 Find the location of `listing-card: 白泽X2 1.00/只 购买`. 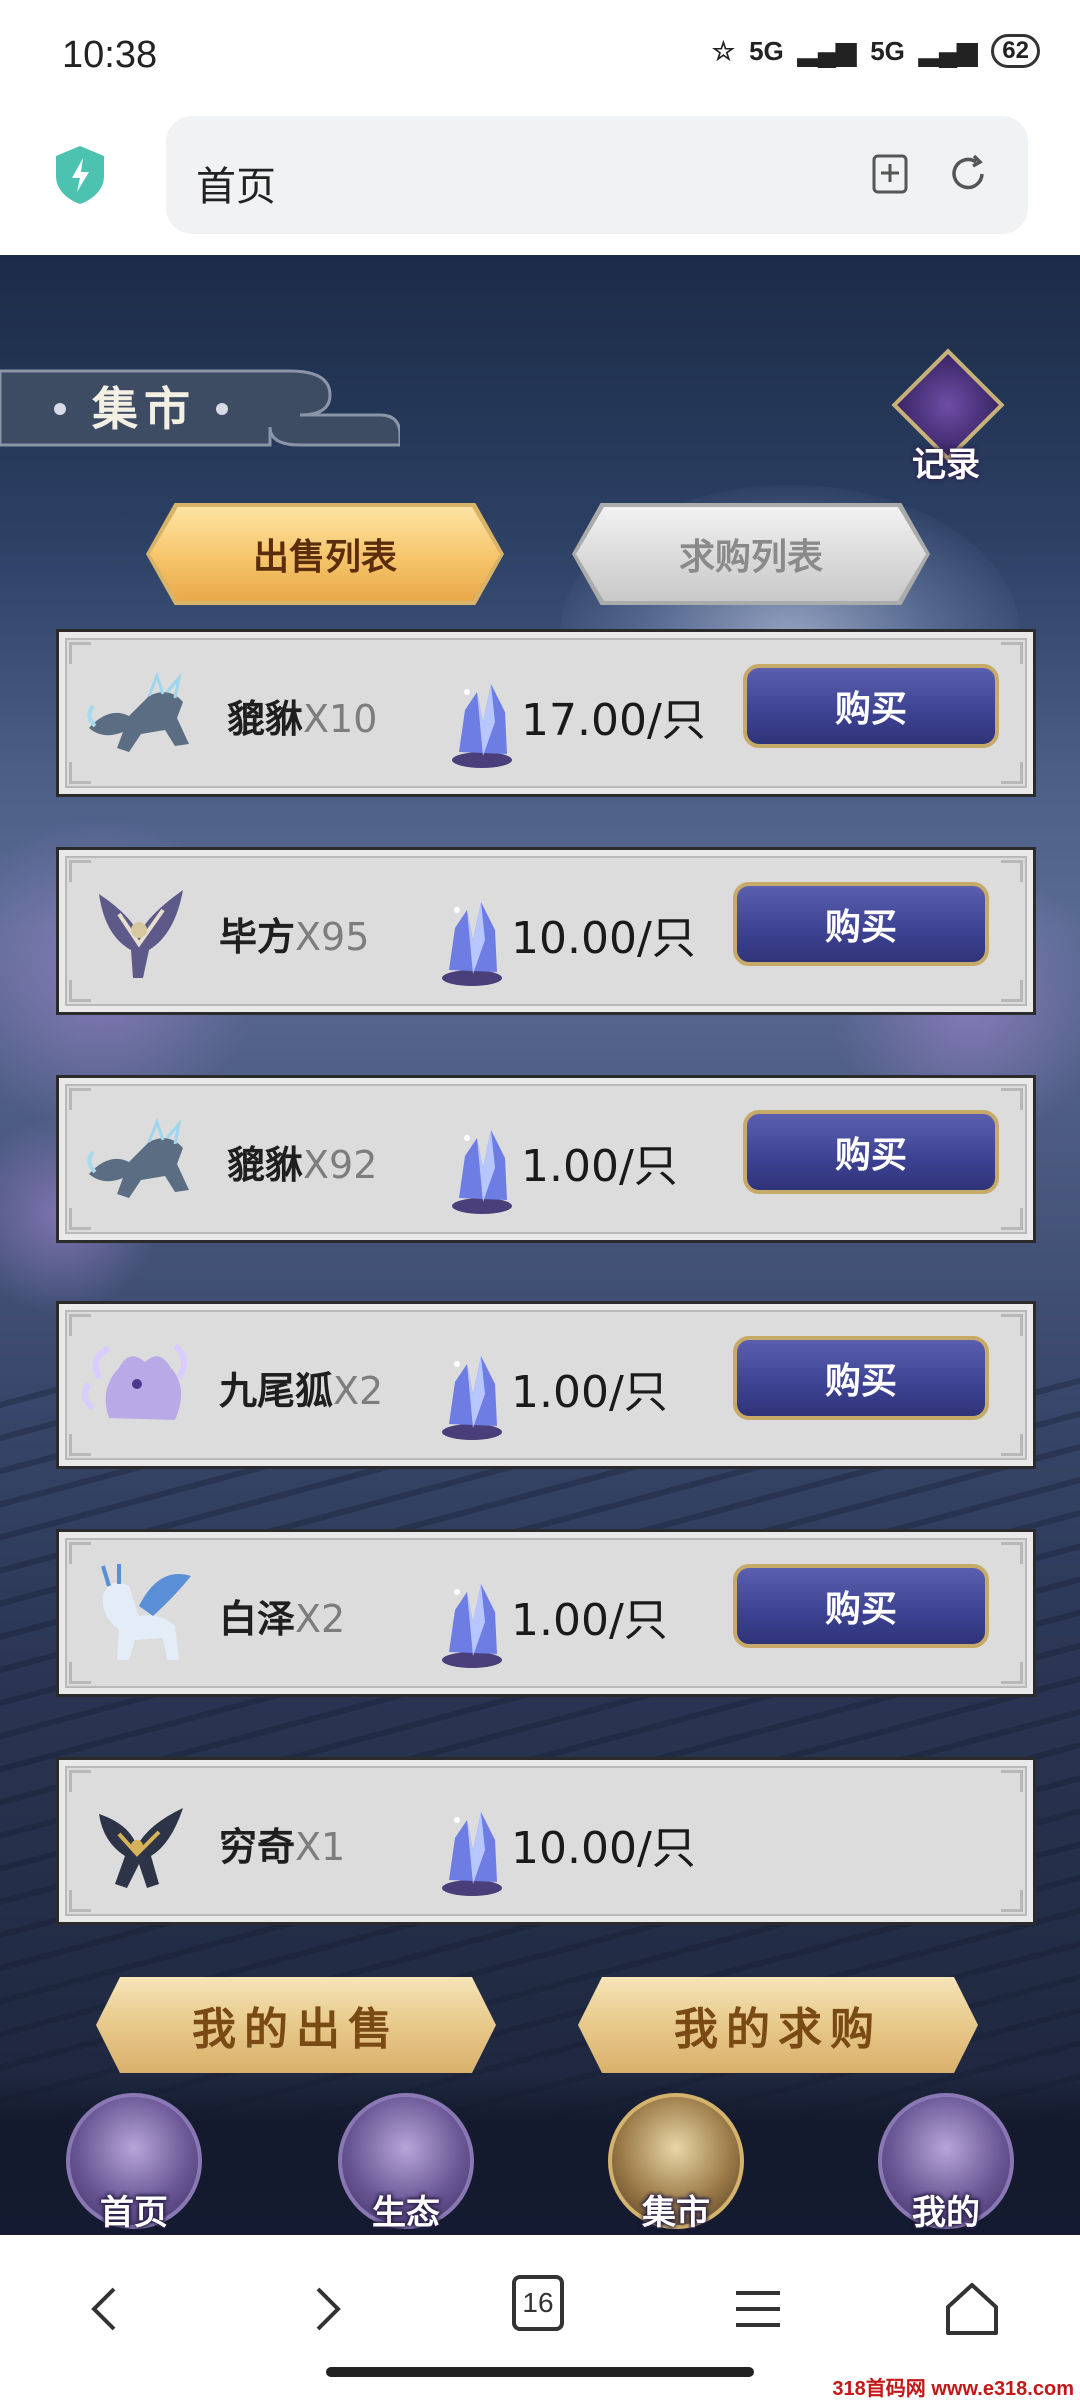

listing-card: 白泽X2 1.00/只 购买 is located at coordinates (546, 1613).